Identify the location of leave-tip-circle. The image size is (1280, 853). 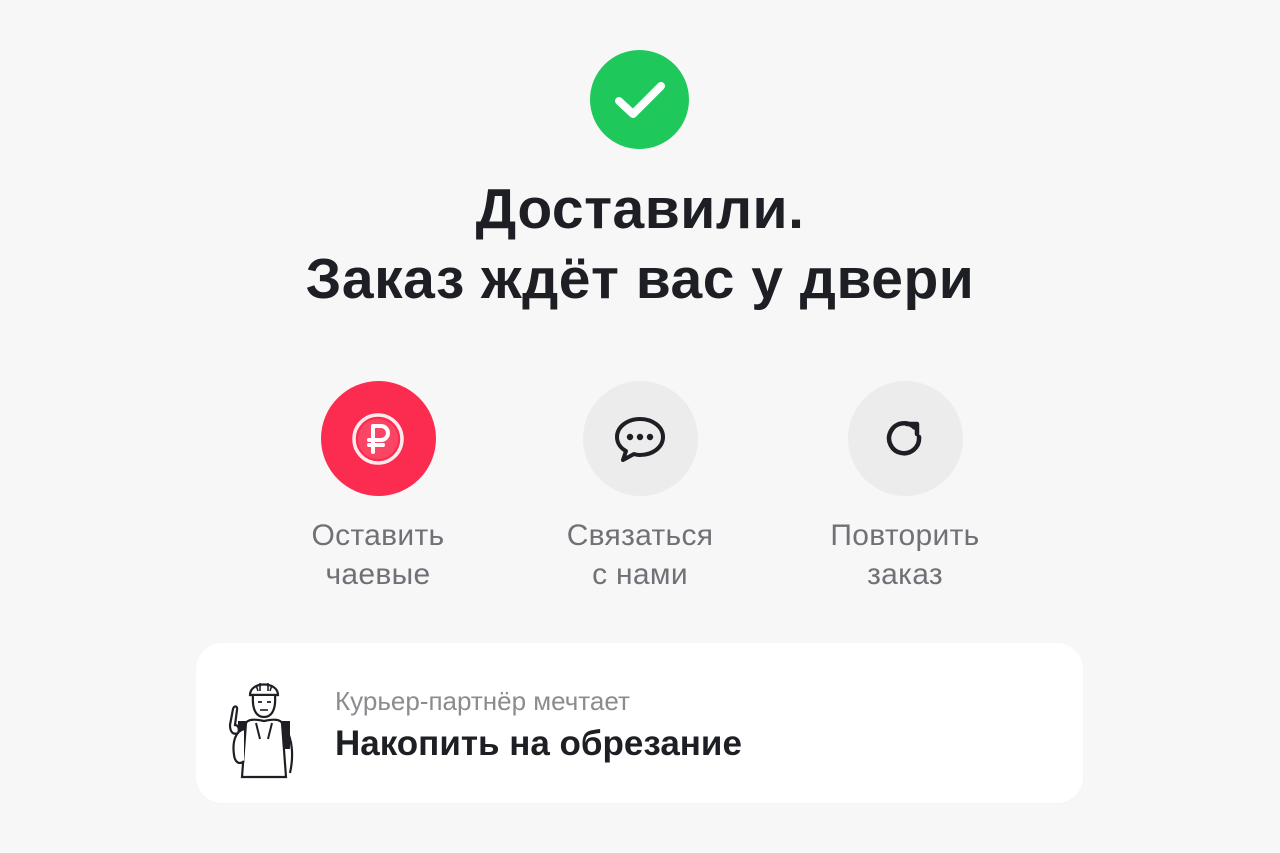
(378, 438).